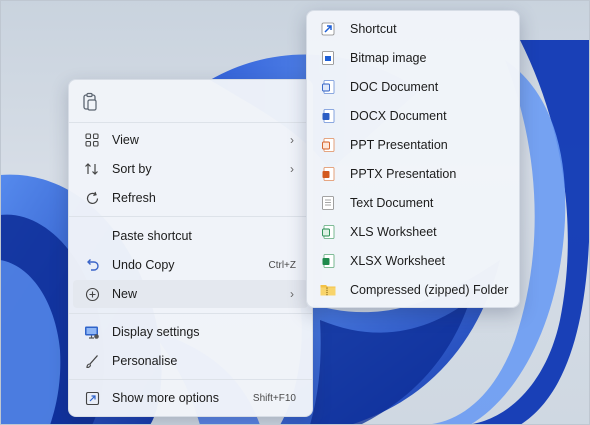 This screenshot has height=425, width=590. I want to click on menu-item-label: Show more options, so click(166, 398).